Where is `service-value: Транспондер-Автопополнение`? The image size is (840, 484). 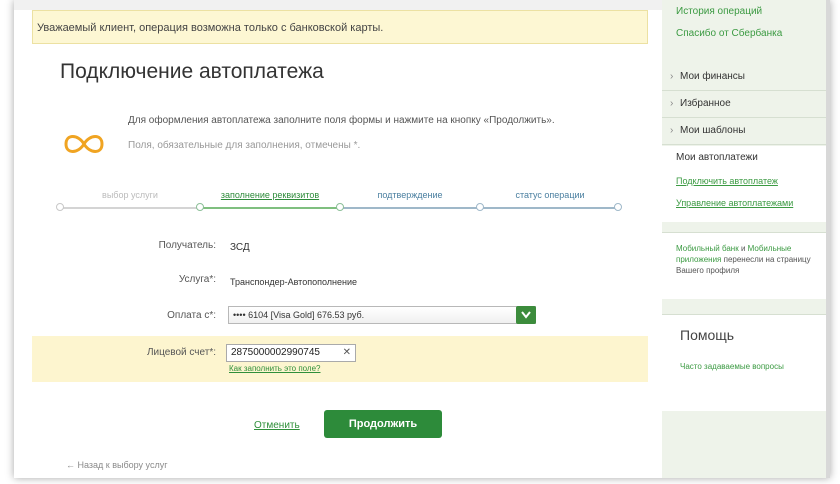
service-value: Транспондер-Автопополнение is located at coordinates (293, 282).